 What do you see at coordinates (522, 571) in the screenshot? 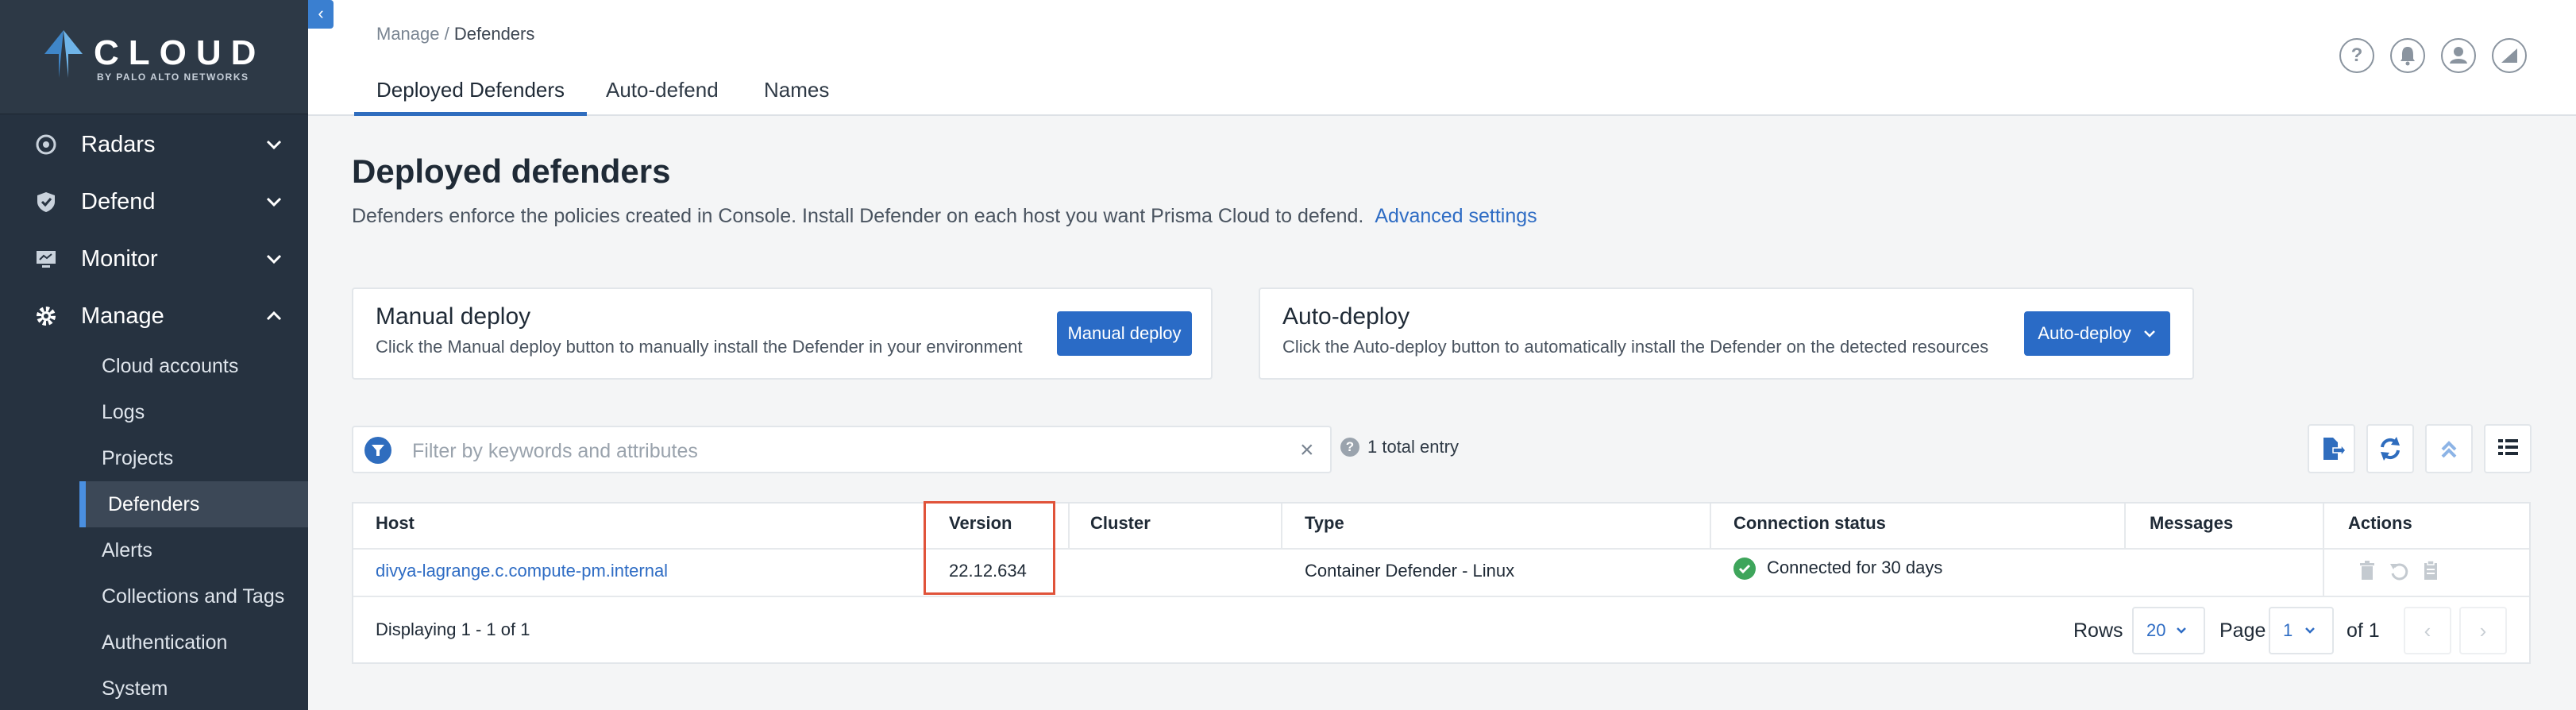
I see `host-link: divya-lagrange.c.compute-pm.internal` at bounding box center [522, 571].